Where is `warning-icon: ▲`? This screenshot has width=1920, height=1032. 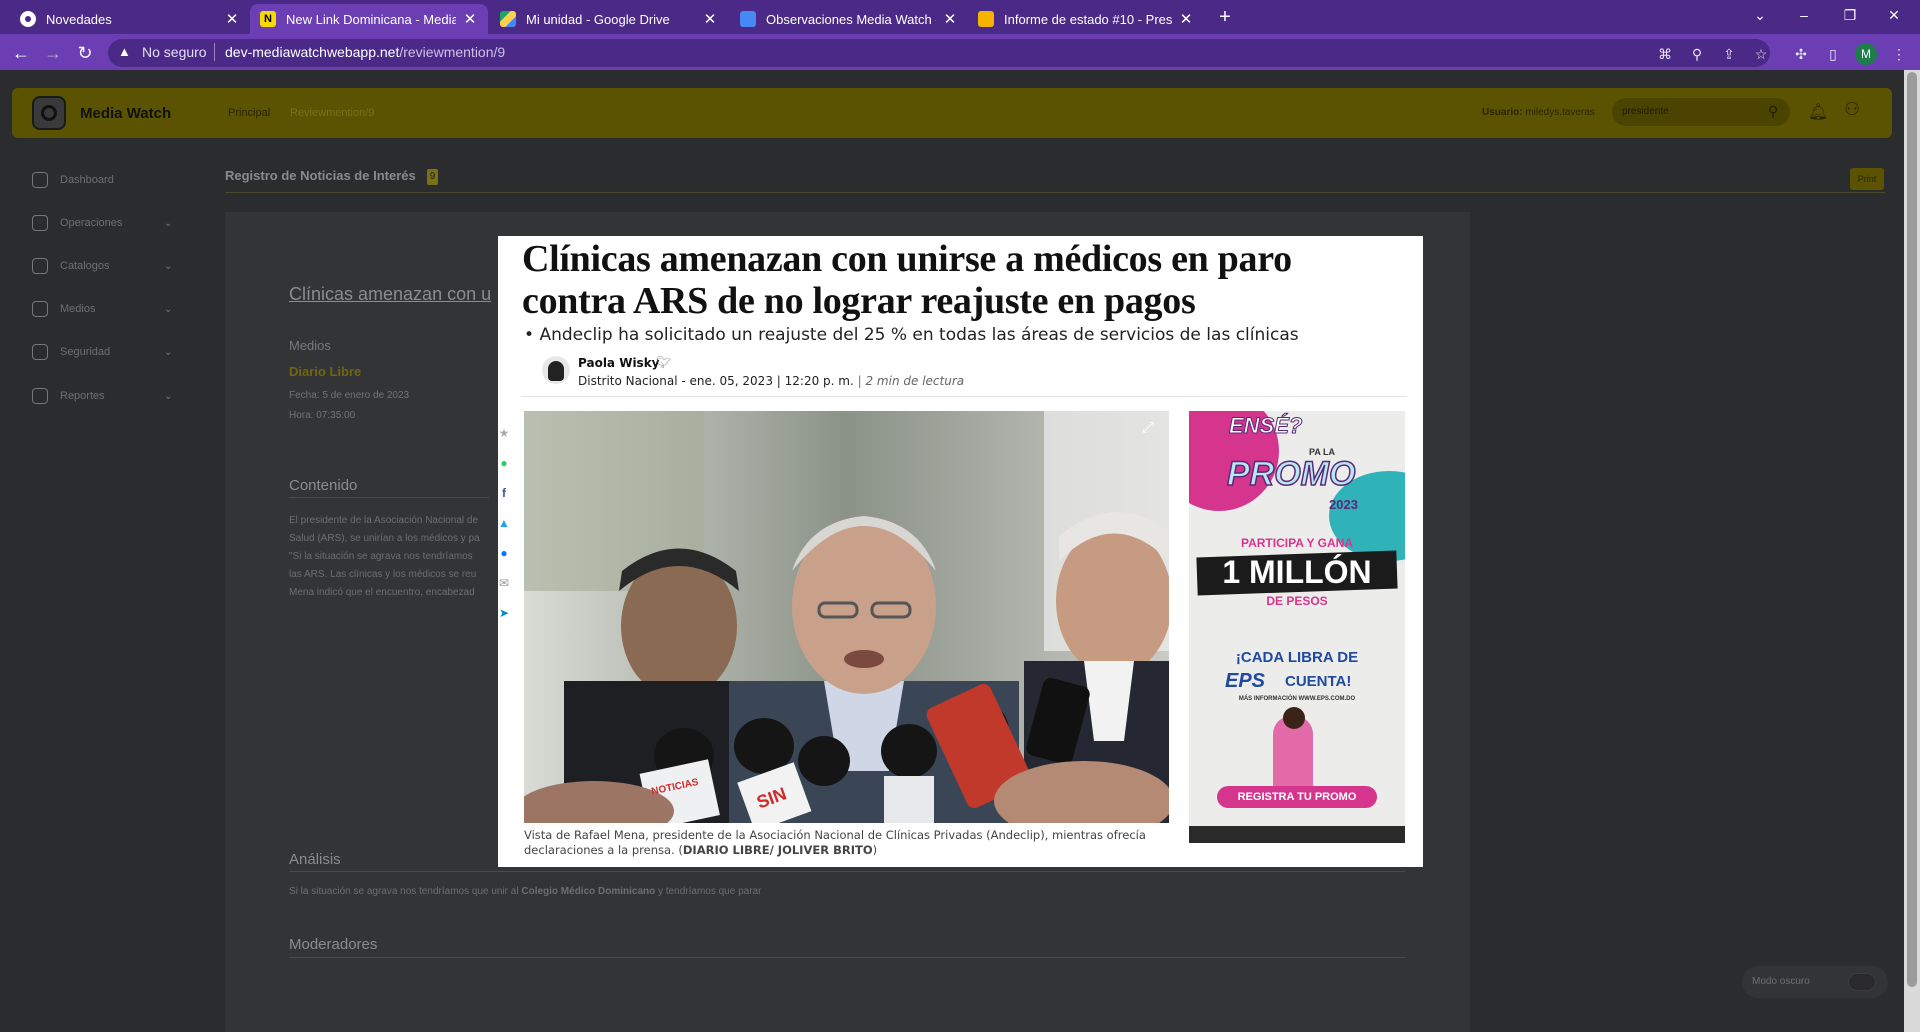 warning-icon: ▲ is located at coordinates (124, 51).